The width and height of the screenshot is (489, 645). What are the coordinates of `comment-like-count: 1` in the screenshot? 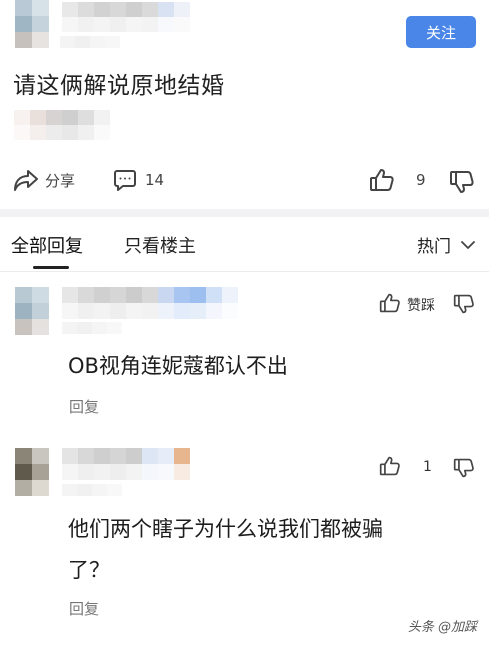 It's located at (427, 467).